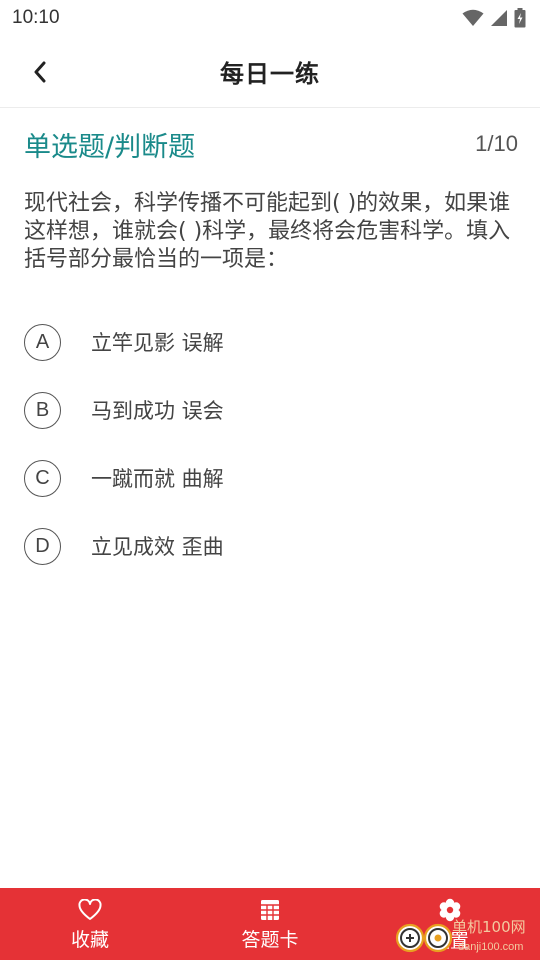  I want to click on option-text: 立竿见影 误解, so click(157, 343).